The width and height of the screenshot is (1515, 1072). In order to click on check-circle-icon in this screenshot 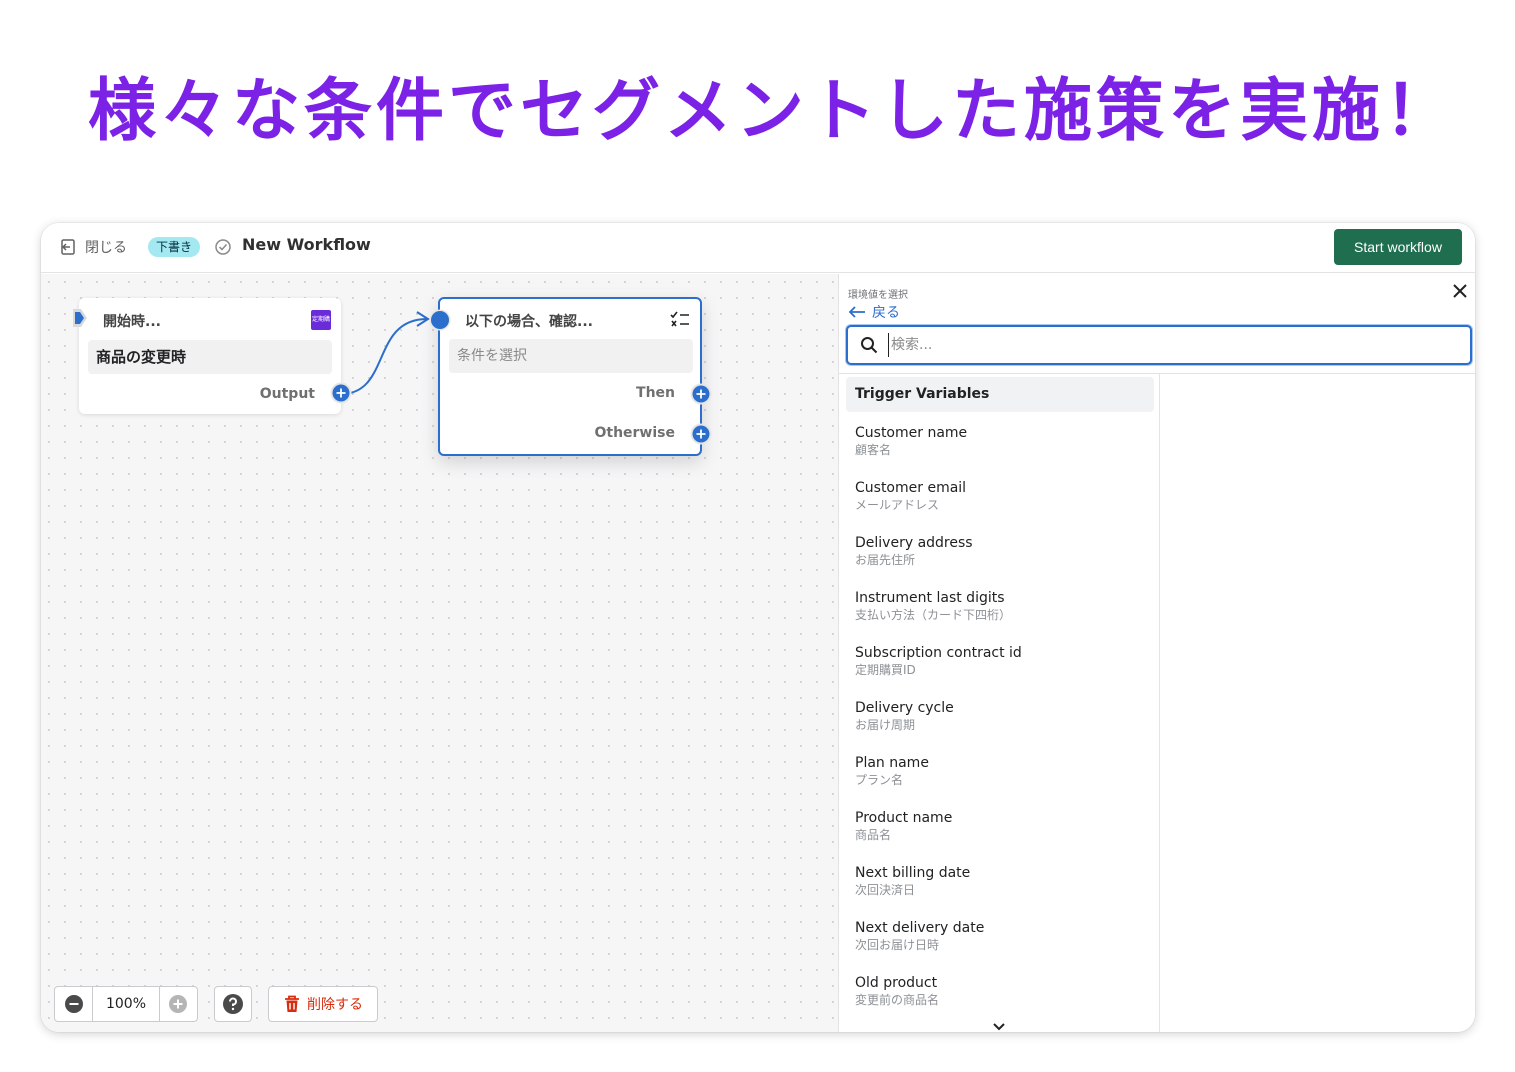, I will do `click(223, 247)`.